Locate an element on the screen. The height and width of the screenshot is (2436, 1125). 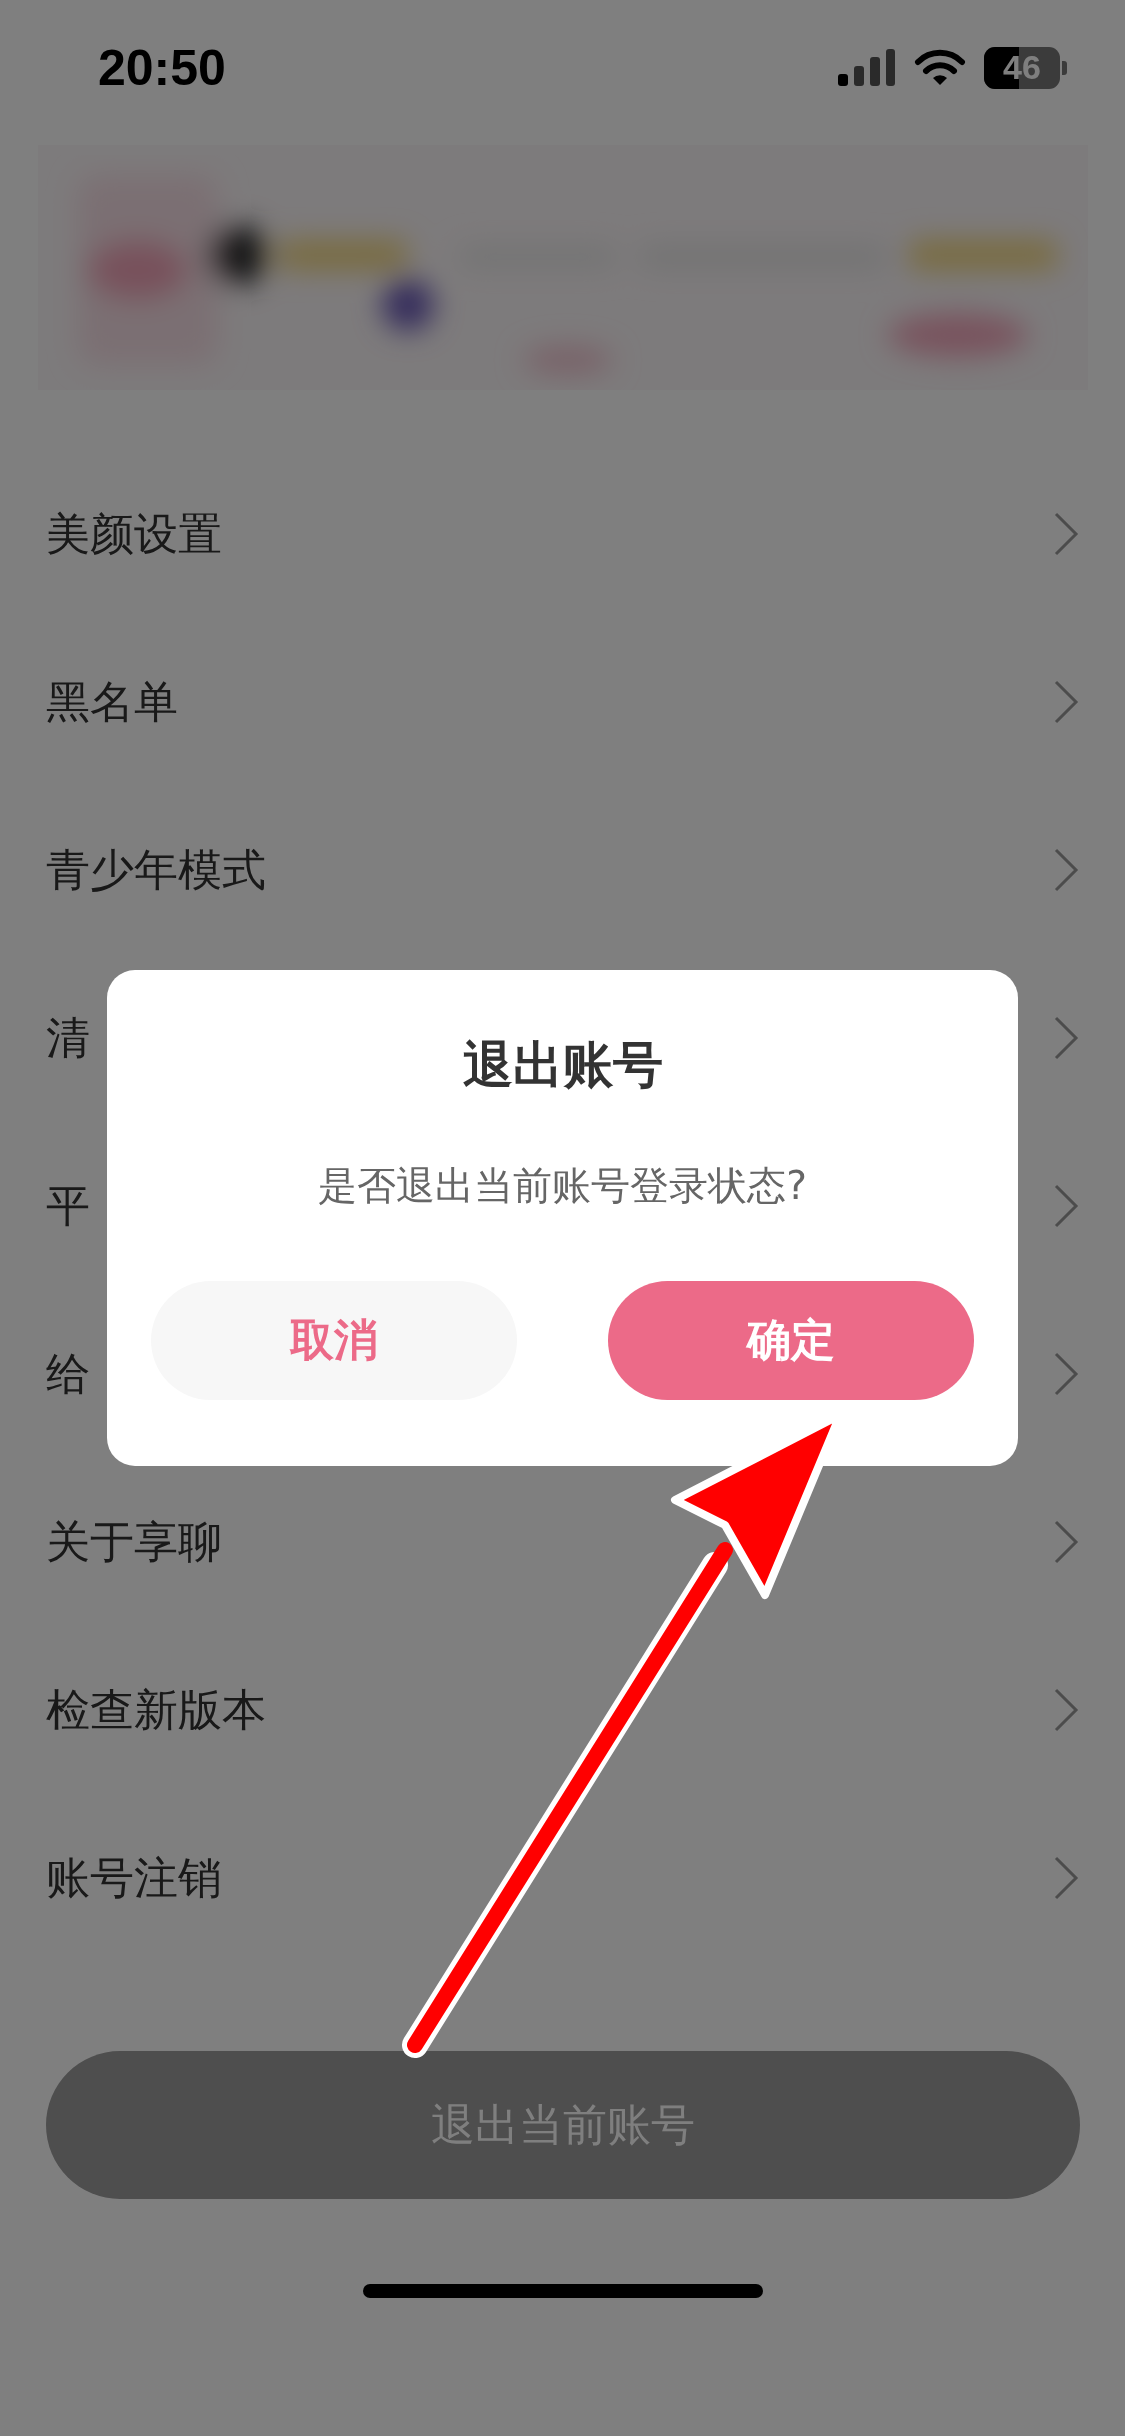
battery-text: 46 is located at coordinates (1022, 67).